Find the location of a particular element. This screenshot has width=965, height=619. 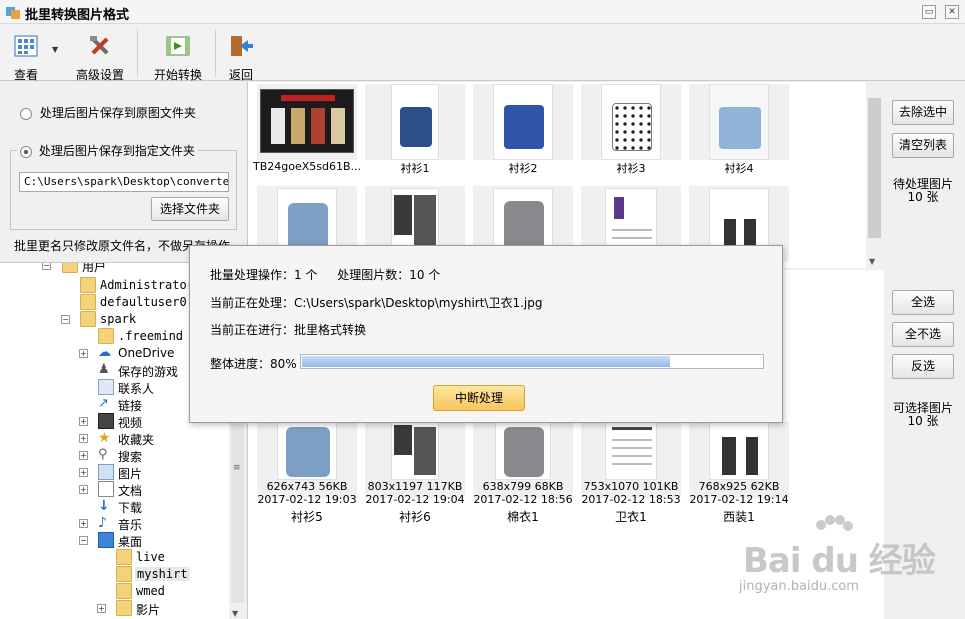

search-icon: ⚲ is located at coordinates (103, 454).